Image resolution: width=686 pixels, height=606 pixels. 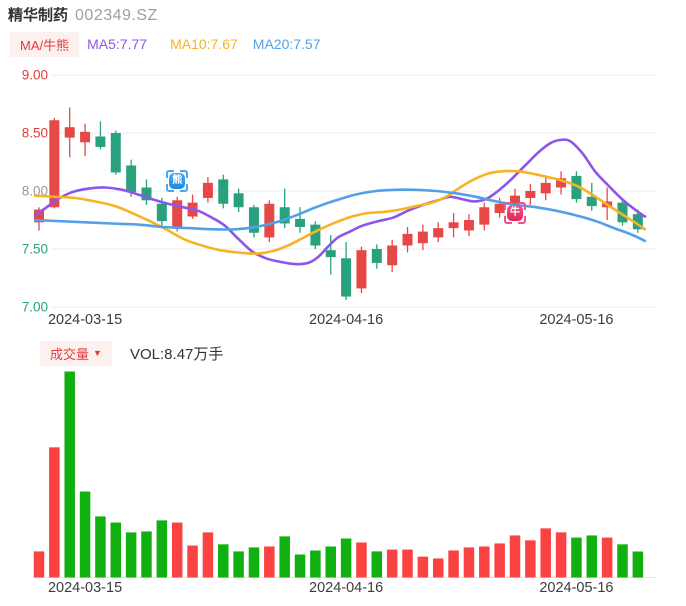 What do you see at coordinates (346, 588) in the screenshot?
I see `volume-date-label: 2024-04-16` at bounding box center [346, 588].